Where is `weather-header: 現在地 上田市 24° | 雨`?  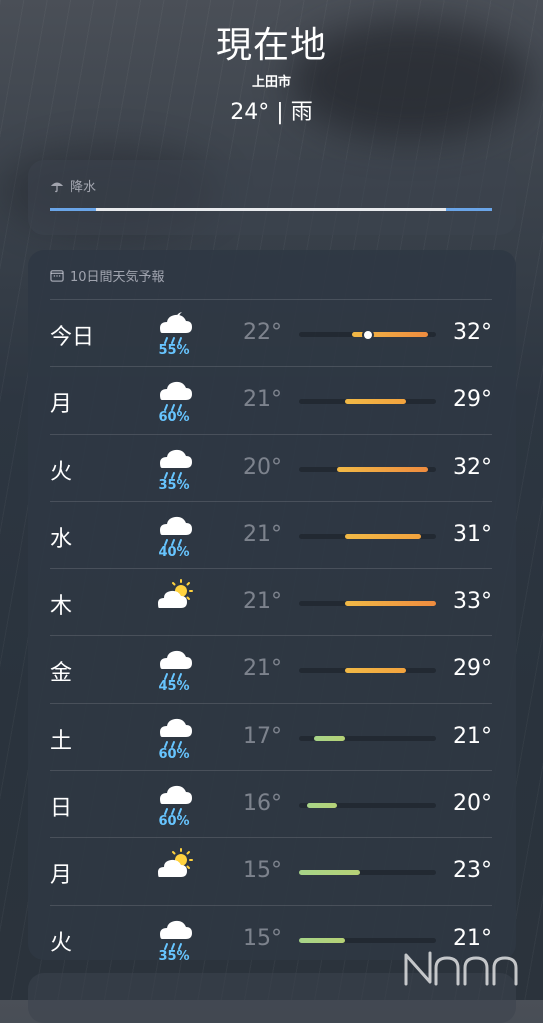 weather-header: 現在地 上田市 24° | 雨 is located at coordinates (271, 63).